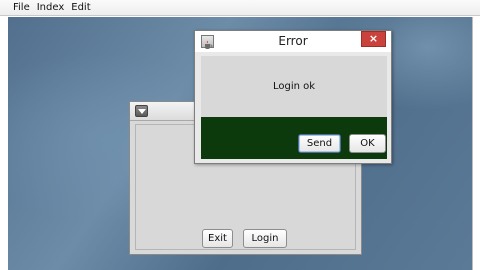  I want to click on right-margin, so click(476, 143).